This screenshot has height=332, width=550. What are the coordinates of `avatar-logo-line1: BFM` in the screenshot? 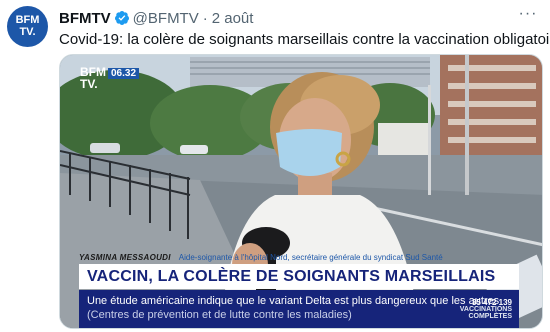 It's located at (27, 20).